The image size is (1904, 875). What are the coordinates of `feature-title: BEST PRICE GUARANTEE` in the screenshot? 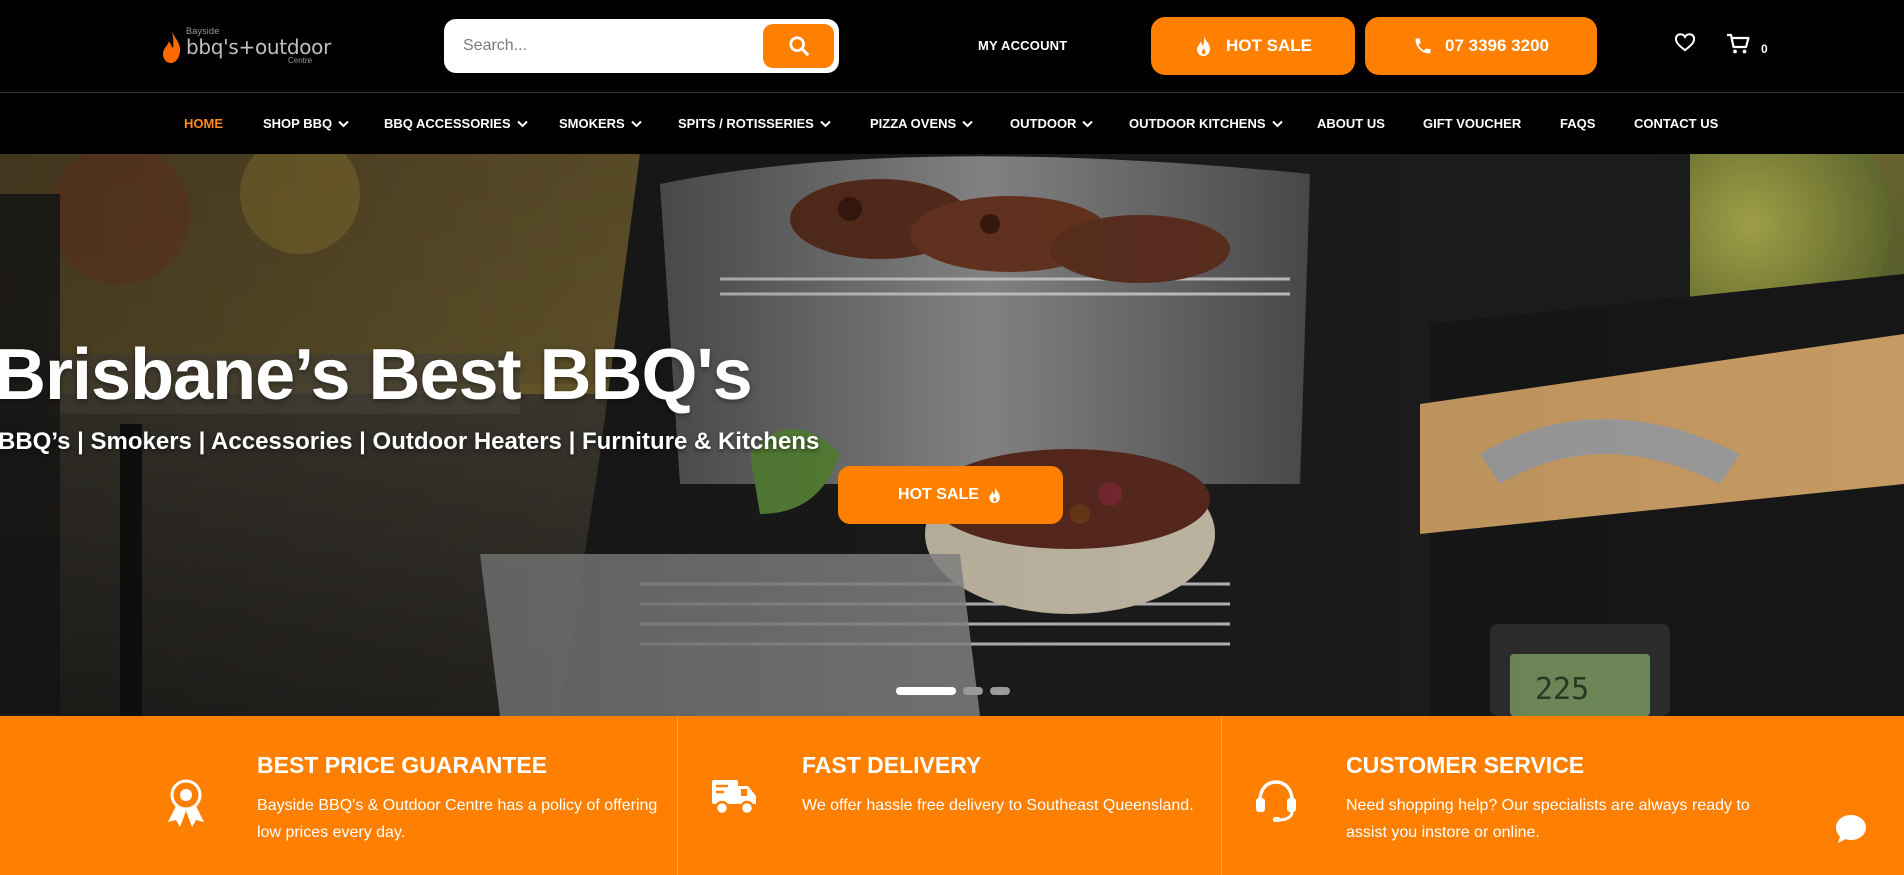 It's located at (402, 765).